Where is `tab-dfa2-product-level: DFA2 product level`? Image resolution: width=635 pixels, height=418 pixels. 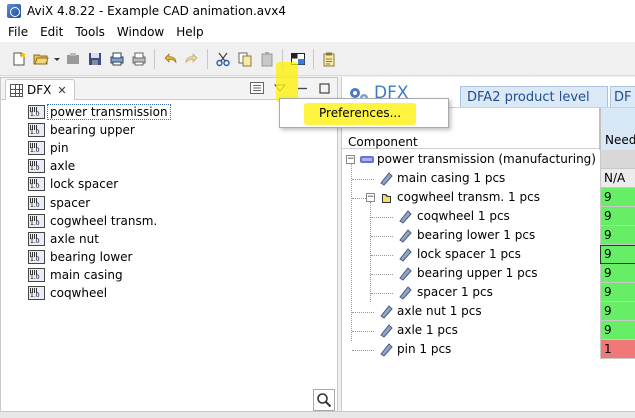
tab-dfa2-product-level: DFA2 product level is located at coordinates (534, 96).